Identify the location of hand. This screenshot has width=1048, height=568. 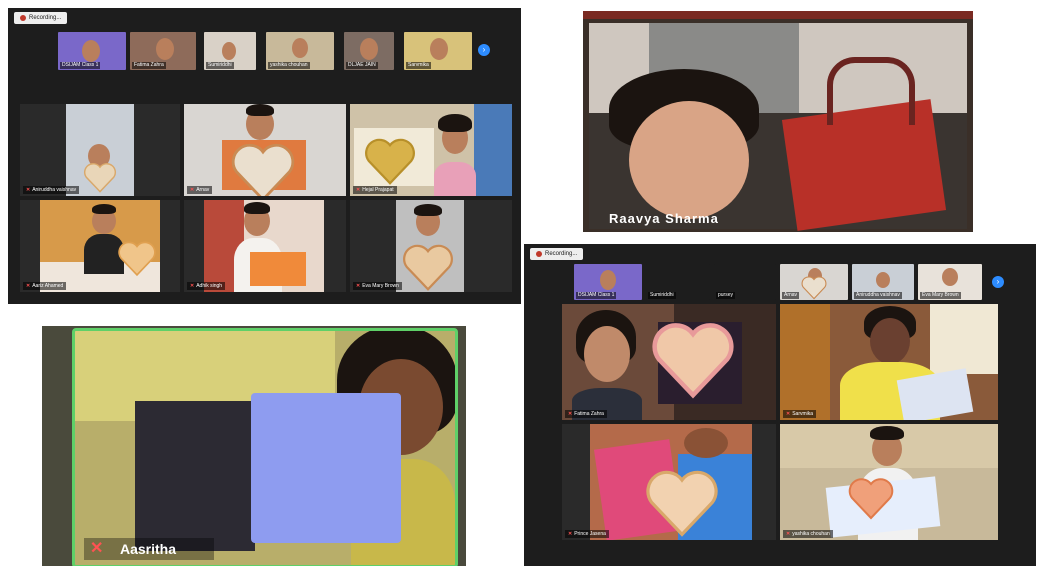
(706, 443).